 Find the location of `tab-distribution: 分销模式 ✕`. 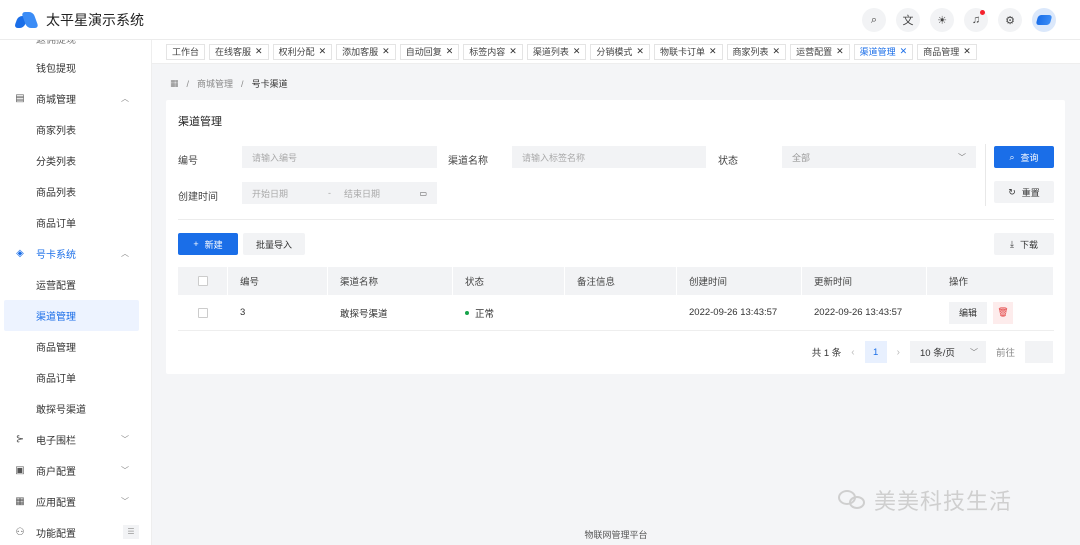

tab-distribution: 分销模式 ✕ is located at coordinates (620, 51).